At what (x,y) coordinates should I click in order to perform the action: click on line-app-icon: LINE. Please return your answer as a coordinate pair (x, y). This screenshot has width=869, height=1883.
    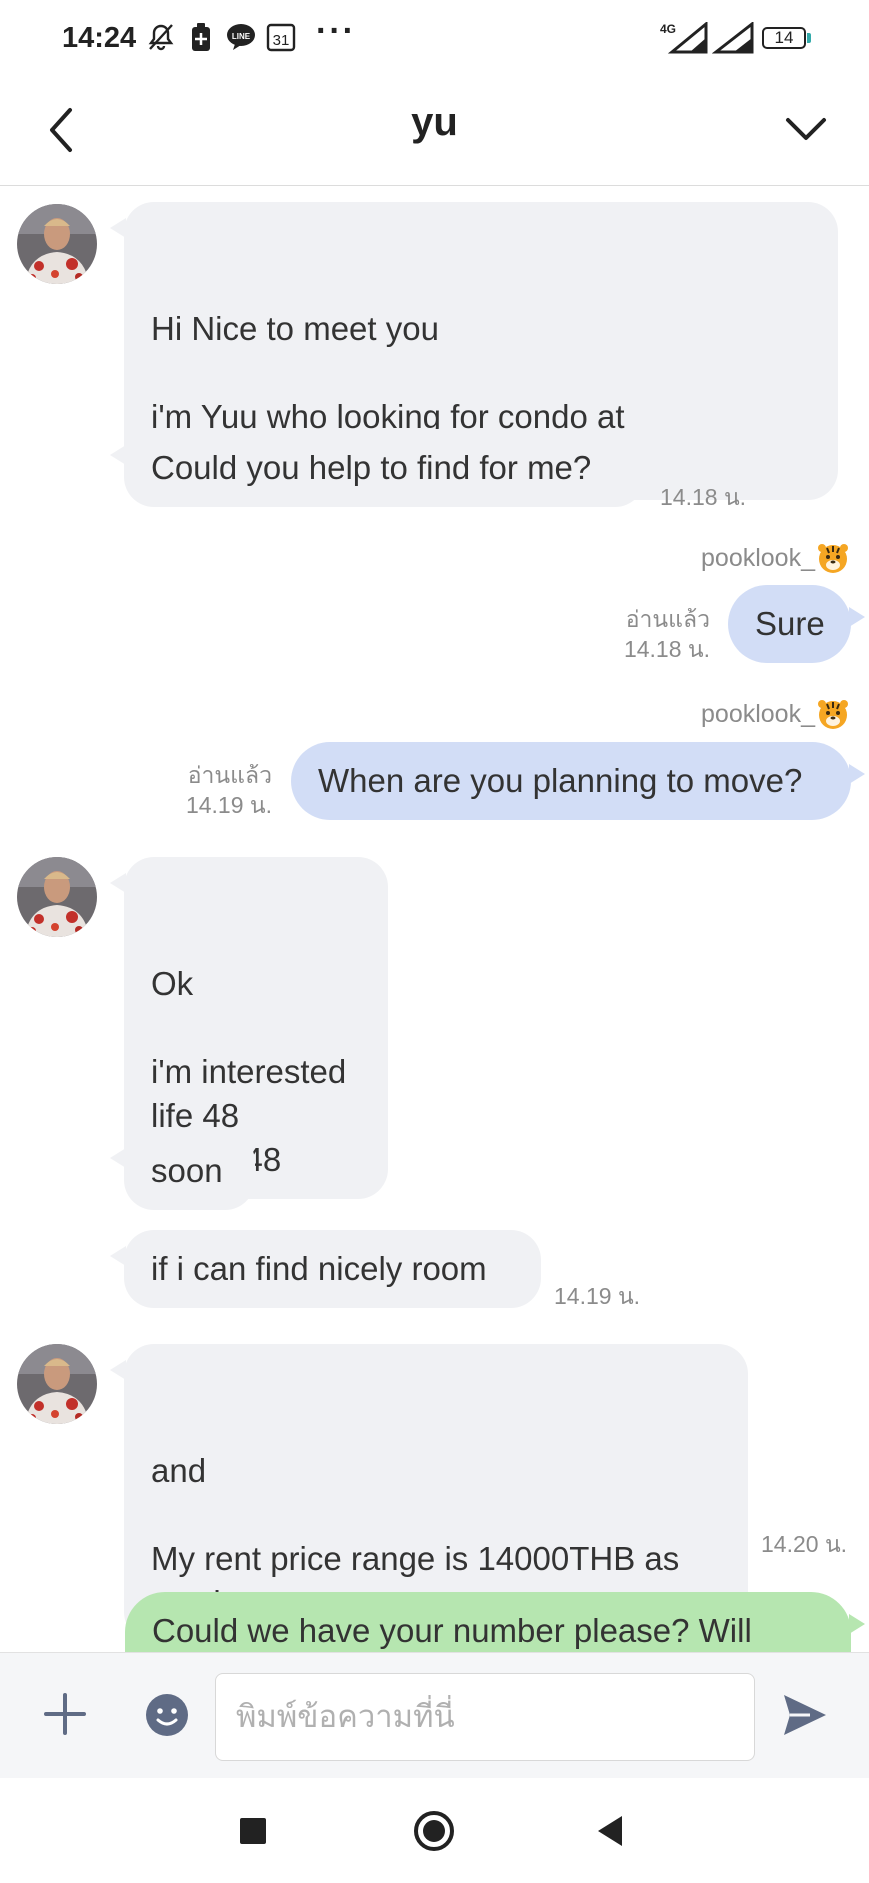
    Looking at the image, I should click on (241, 37).